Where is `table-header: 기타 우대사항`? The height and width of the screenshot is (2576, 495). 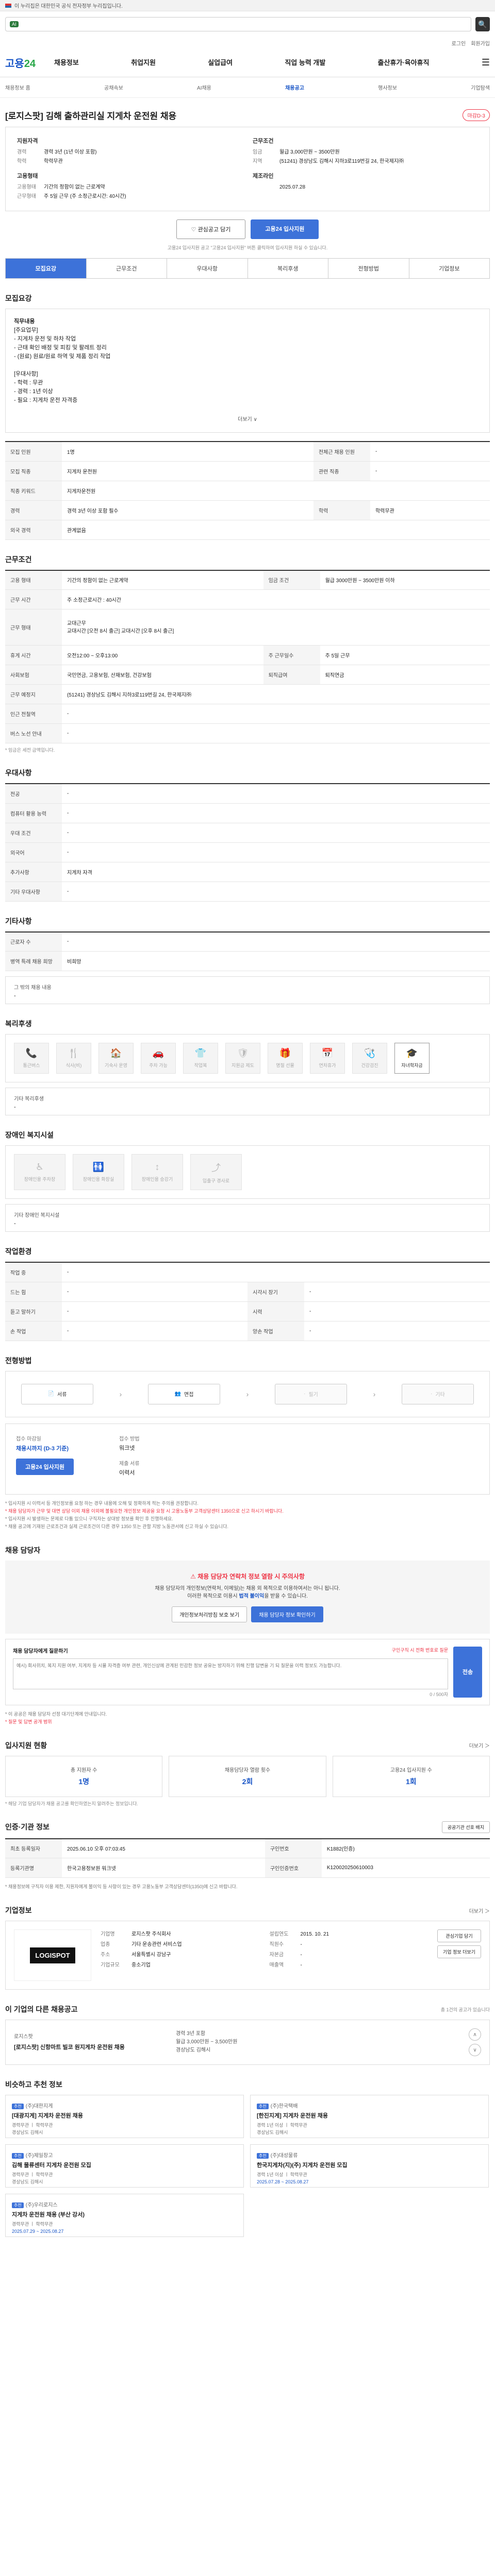
table-header: 기타 우대사항 is located at coordinates (33, 892).